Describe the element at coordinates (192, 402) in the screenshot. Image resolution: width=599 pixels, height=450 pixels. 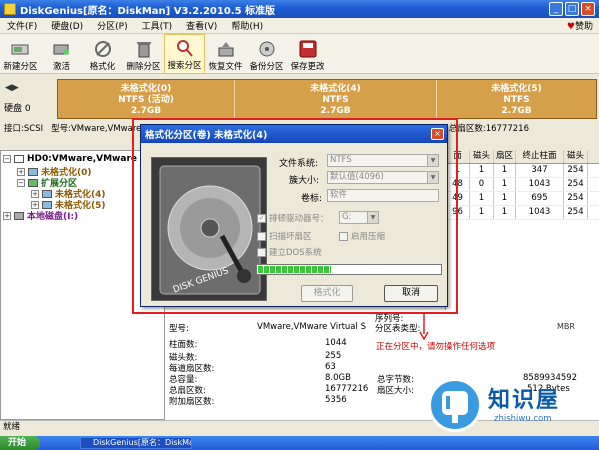
I see `detail-label: 附加扇区数:` at that location.